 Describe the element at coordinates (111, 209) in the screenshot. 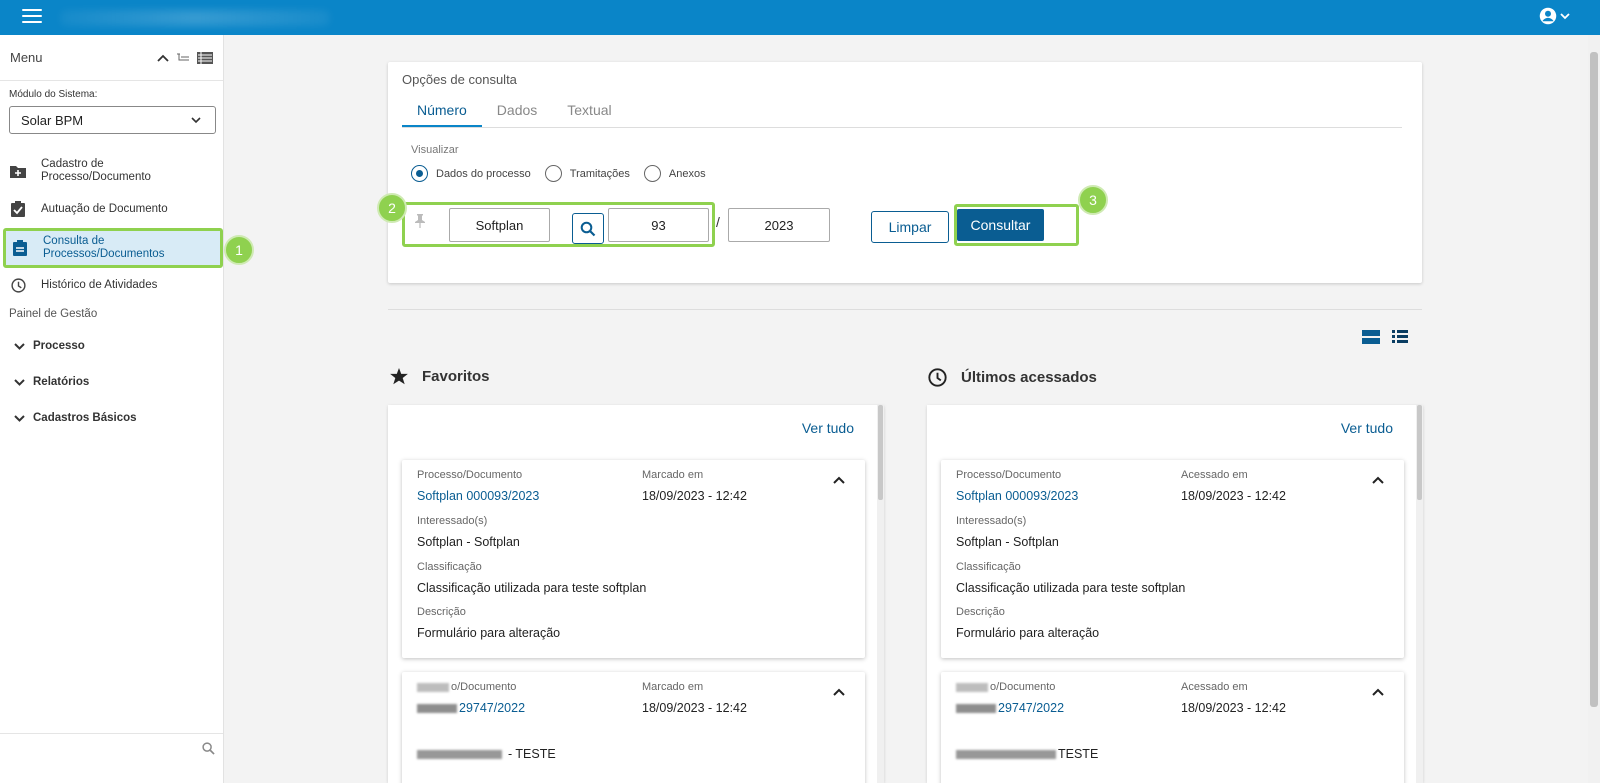

I see `sidebar-item-autuacao: Autuação de Documento` at that location.